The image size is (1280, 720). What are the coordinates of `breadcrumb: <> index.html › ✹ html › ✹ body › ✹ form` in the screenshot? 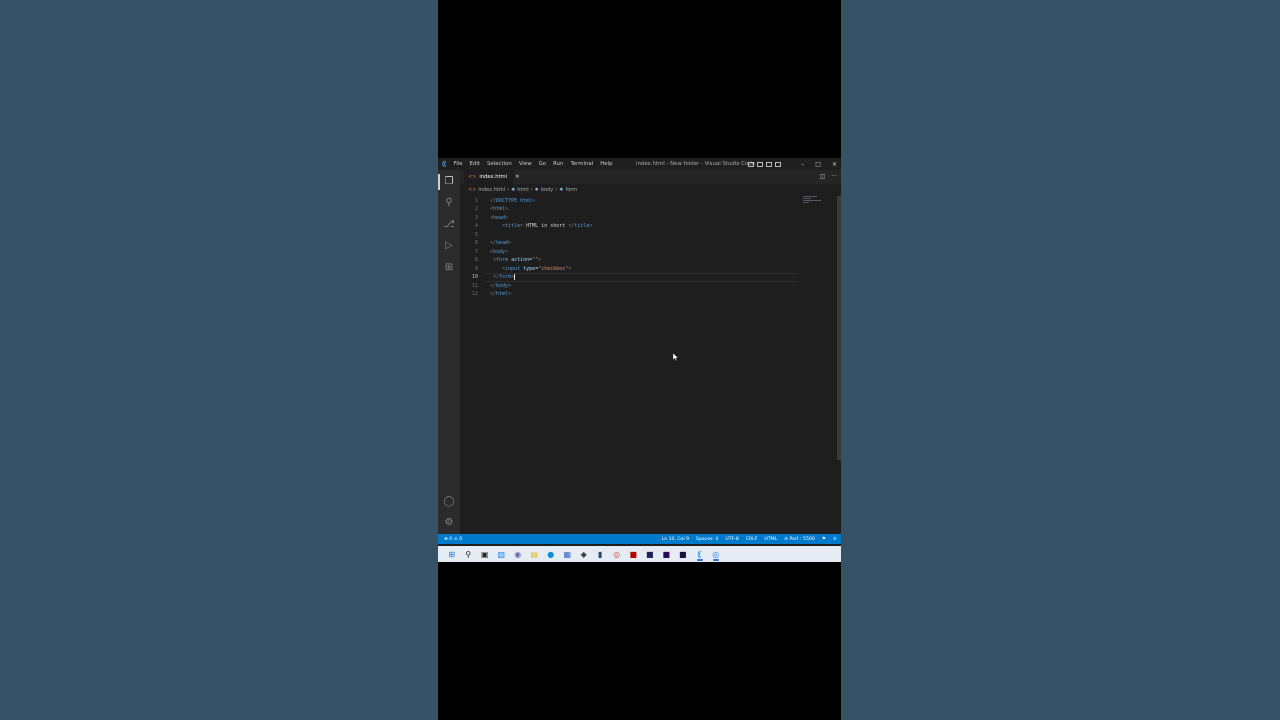 It's located at (650, 190).